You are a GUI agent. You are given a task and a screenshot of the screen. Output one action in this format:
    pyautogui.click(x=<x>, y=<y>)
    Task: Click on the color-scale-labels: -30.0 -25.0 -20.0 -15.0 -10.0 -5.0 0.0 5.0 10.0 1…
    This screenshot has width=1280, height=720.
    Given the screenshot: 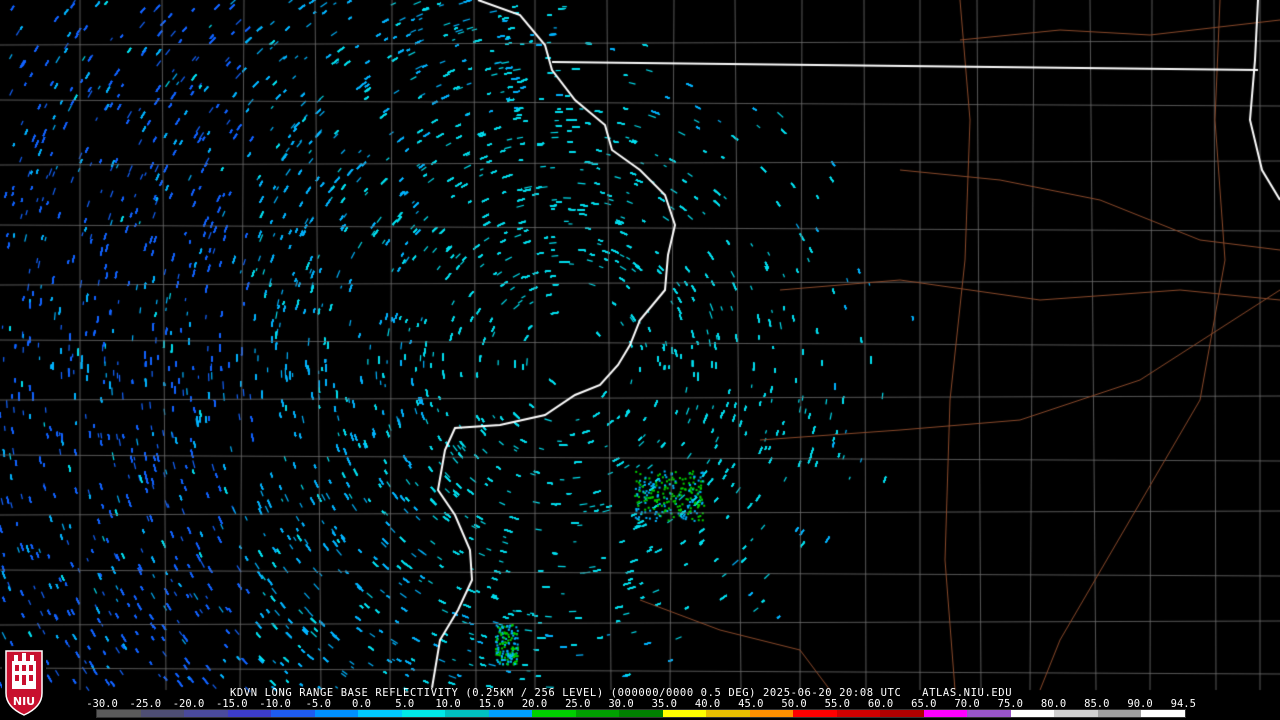 What is the action you would take?
    pyautogui.click(x=641, y=704)
    